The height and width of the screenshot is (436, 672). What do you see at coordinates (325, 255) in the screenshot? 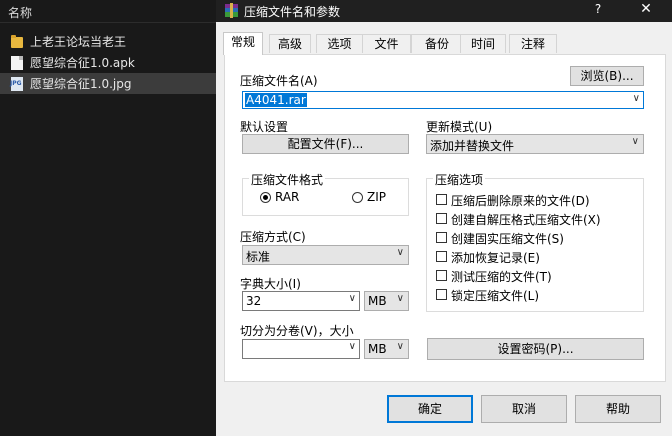
I see `compression-method-select: 标准 ∨` at bounding box center [325, 255].